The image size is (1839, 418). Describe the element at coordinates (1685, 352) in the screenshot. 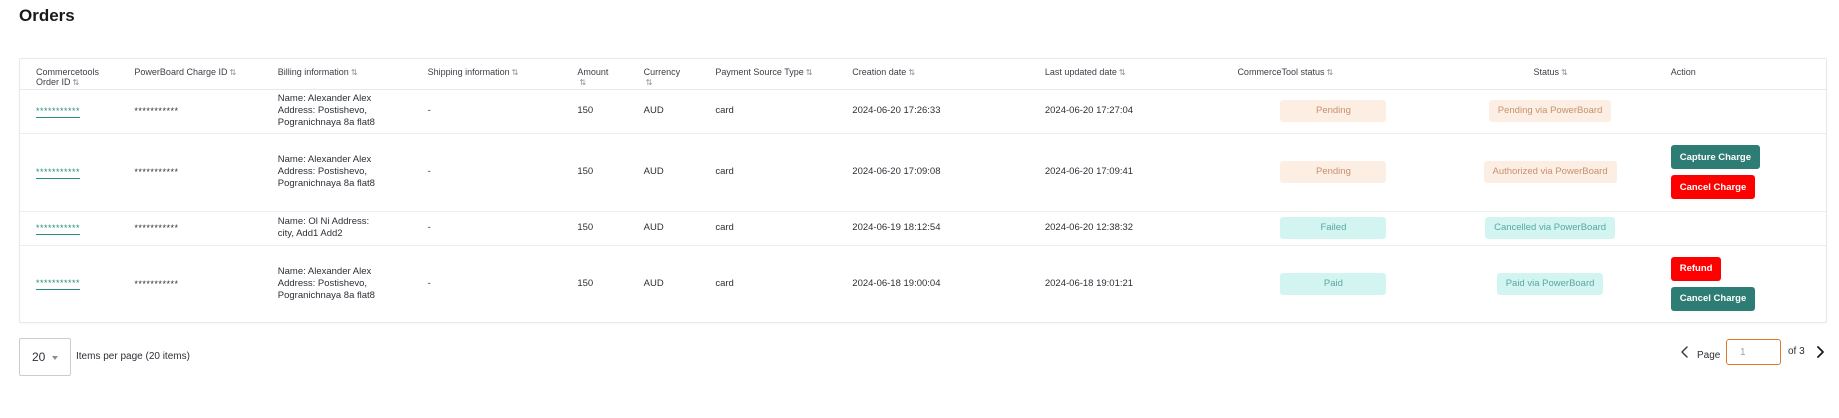

I see `chevron-left-icon` at that location.